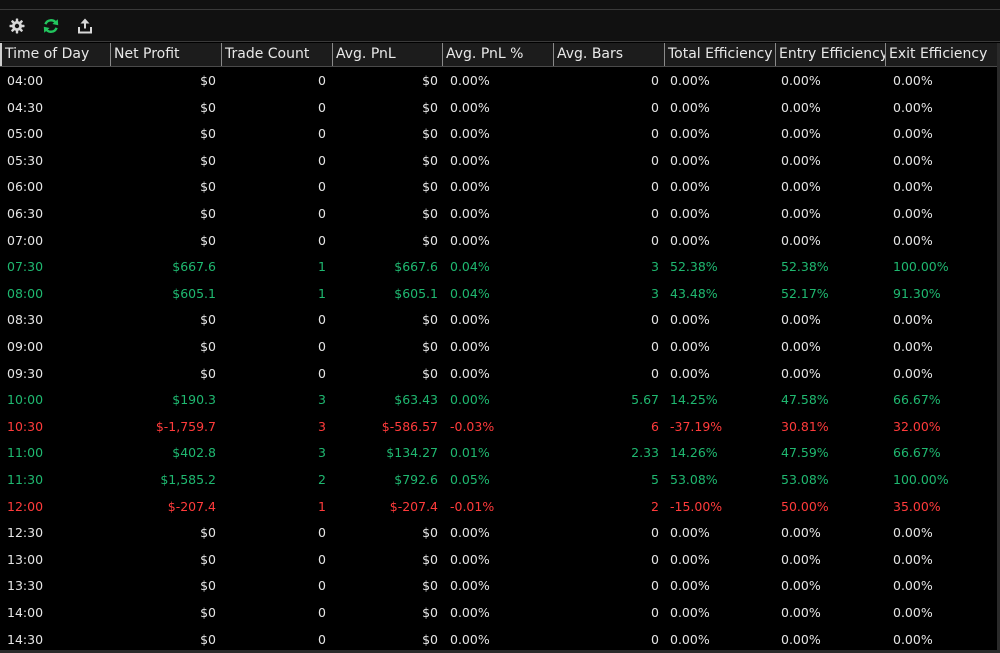 This screenshot has height=653, width=1000. I want to click on cell-time-of-day: 07:30, so click(25, 267).